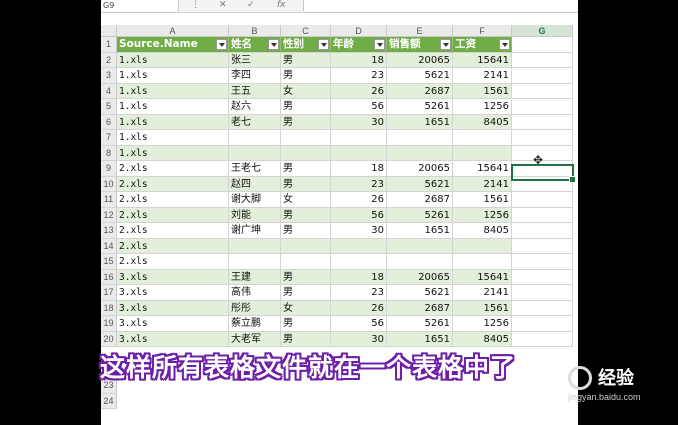 The height and width of the screenshot is (425, 678). I want to click on row-number: 5, so click(109, 107).